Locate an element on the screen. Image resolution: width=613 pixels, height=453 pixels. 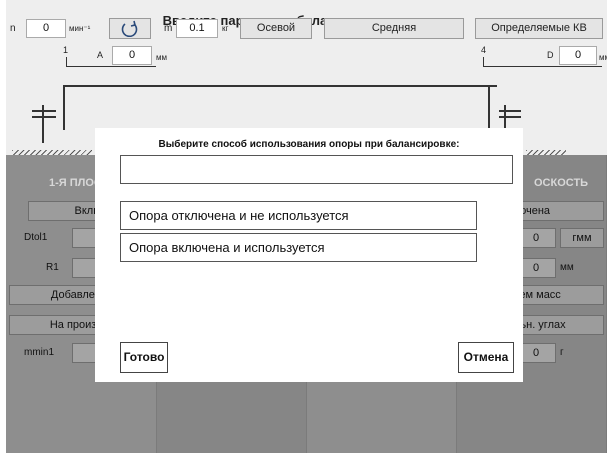
support-4-bearing is located at coordinates (510, 111).